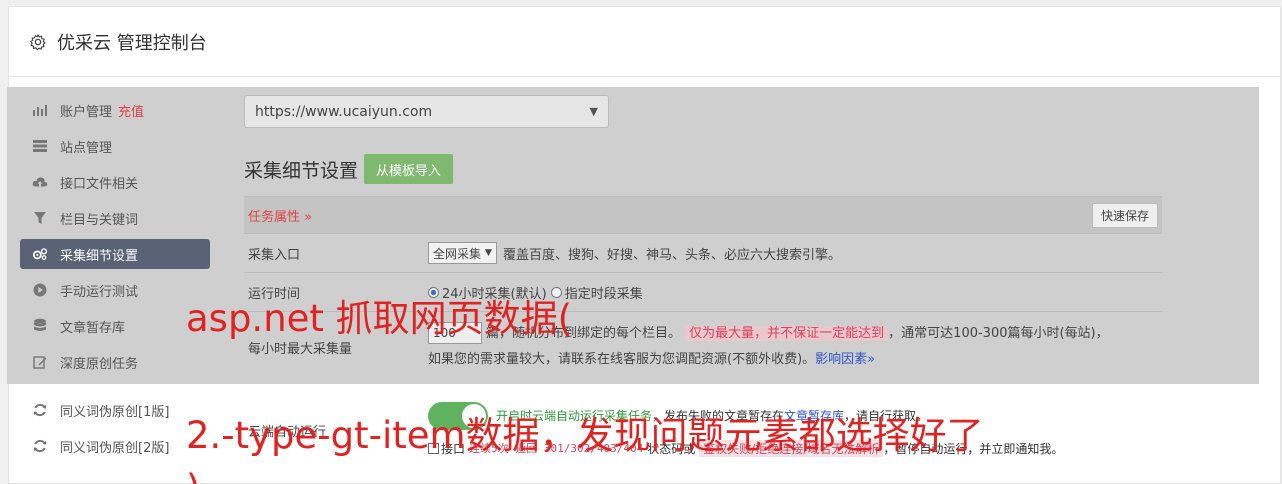 This screenshot has width=1282, height=484. Describe the element at coordinates (622, 359) in the screenshot. I see `row3-text3: 如果您的需求量较大，请联系在线客服为您调配资源(不额外收费)。` at that location.